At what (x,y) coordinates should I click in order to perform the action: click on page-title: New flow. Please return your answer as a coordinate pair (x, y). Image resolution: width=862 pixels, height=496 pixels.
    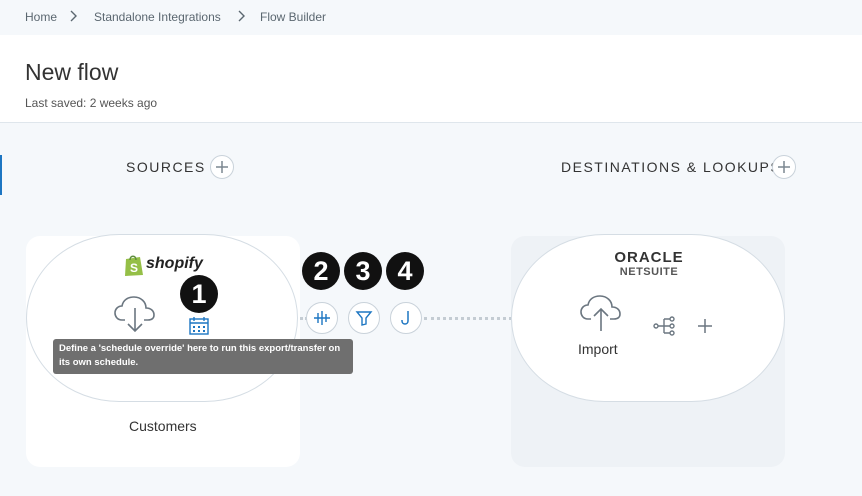
    Looking at the image, I should click on (72, 72).